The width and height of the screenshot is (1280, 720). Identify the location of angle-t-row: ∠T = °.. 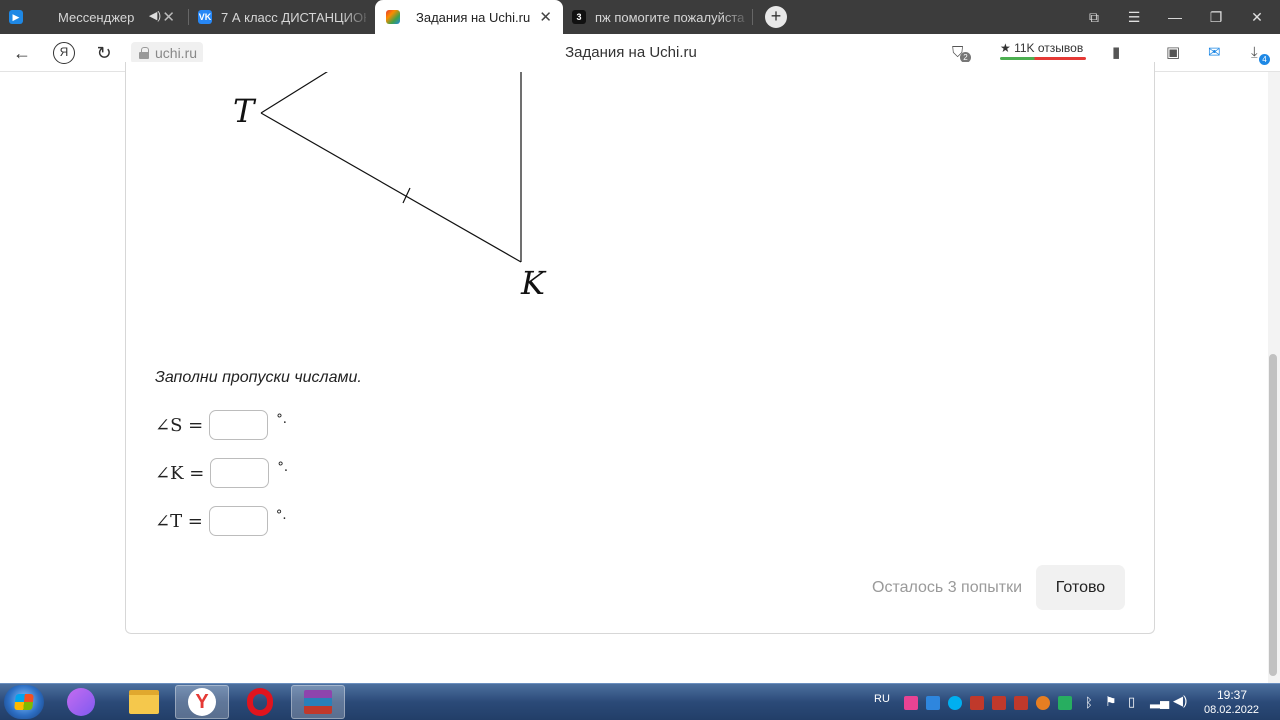
(221, 521).